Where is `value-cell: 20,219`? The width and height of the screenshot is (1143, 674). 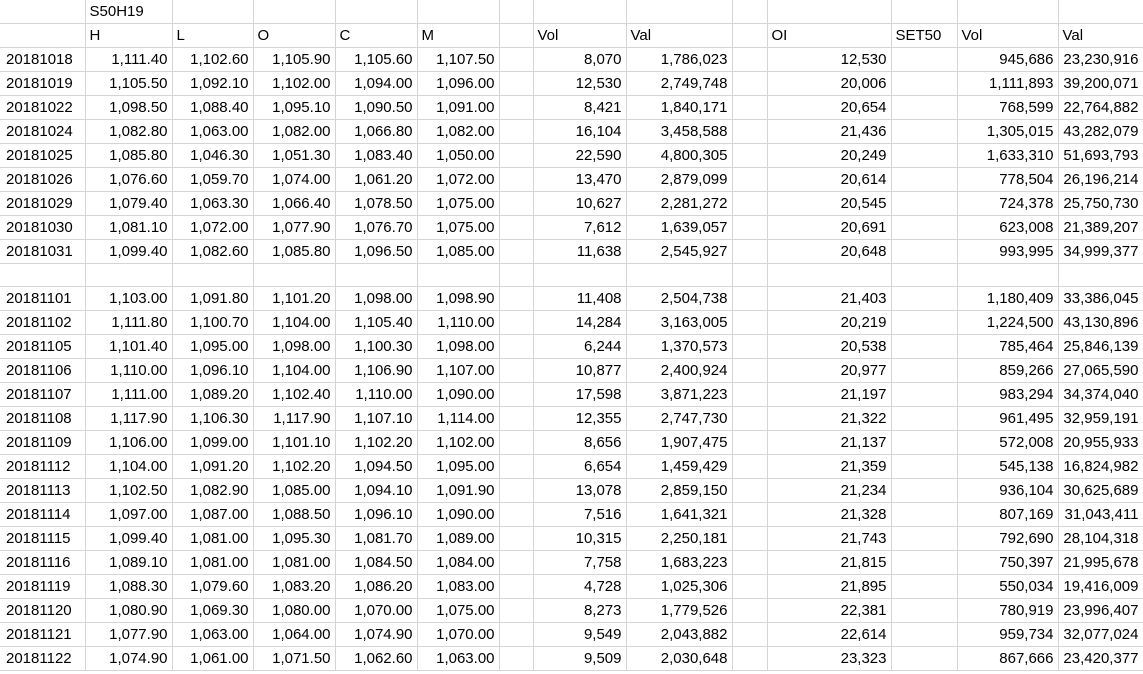 value-cell: 20,219 is located at coordinates (829, 322).